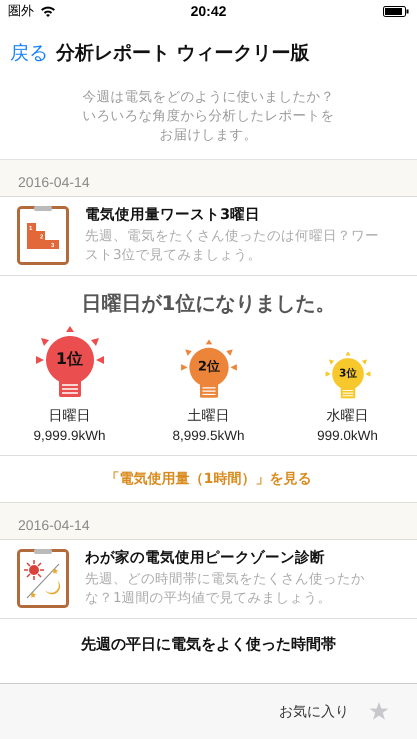 This screenshot has width=417, height=739. Describe the element at coordinates (208, 367) in the screenshot. I see `rank-label: 2位` at that location.